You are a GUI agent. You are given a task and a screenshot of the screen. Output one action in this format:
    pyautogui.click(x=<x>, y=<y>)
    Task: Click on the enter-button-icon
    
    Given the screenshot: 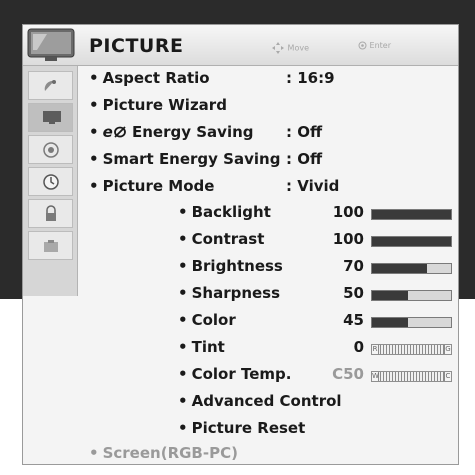 What is the action you would take?
    pyautogui.click(x=362, y=45)
    